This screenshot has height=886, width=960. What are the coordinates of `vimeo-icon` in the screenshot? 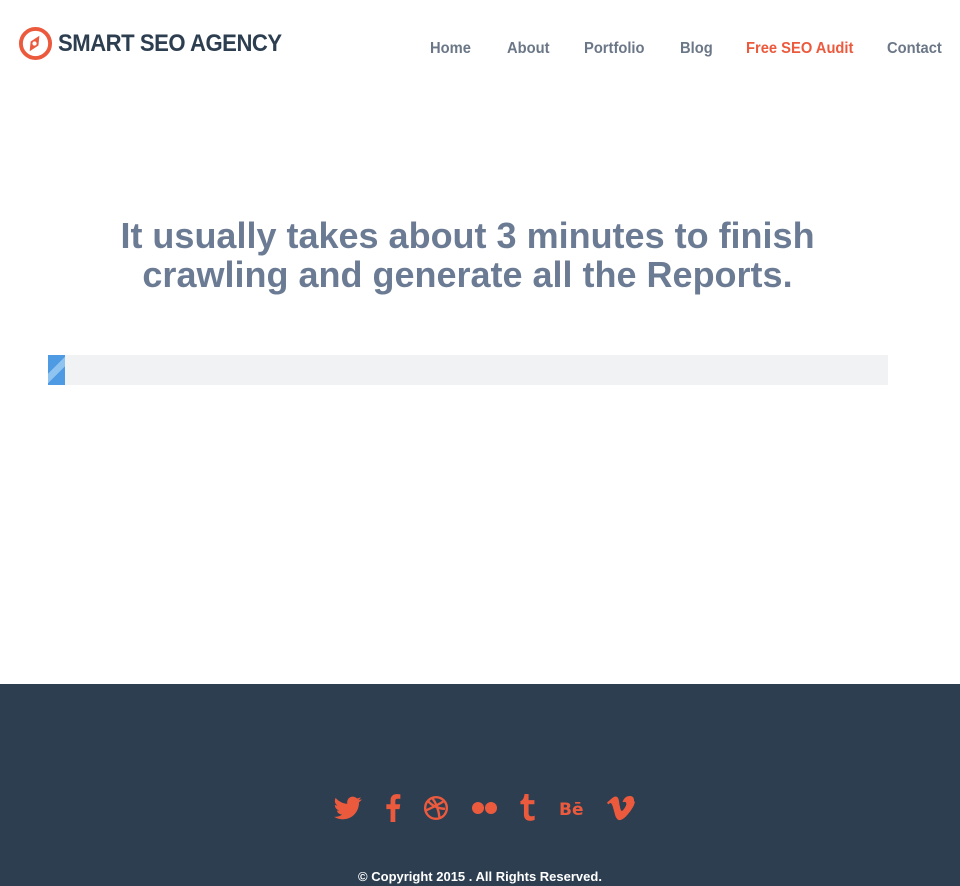 It's located at (621, 808).